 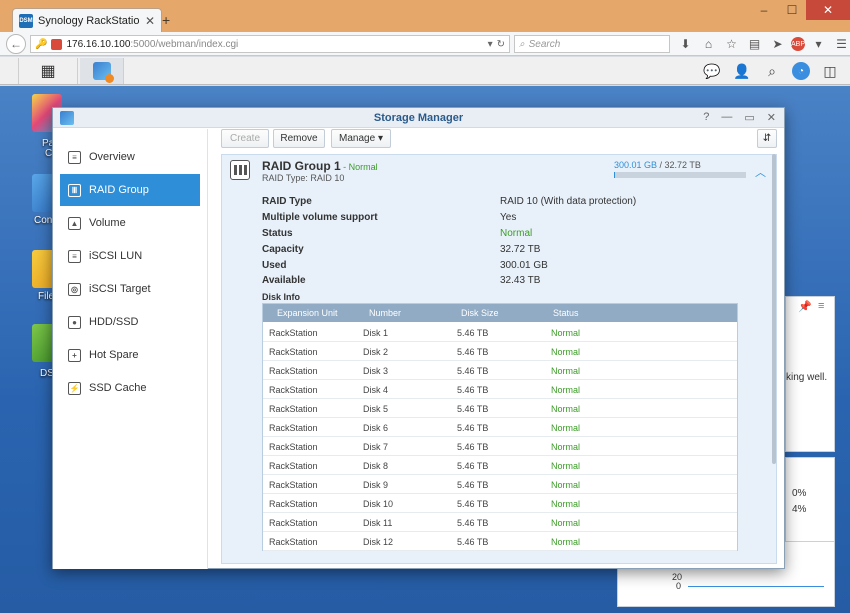 What do you see at coordinates (500, 484) in the screenshot?
I see `table-row: RackStation Disk 9 5.46 TB Normal` at bounding box center [500, 484].